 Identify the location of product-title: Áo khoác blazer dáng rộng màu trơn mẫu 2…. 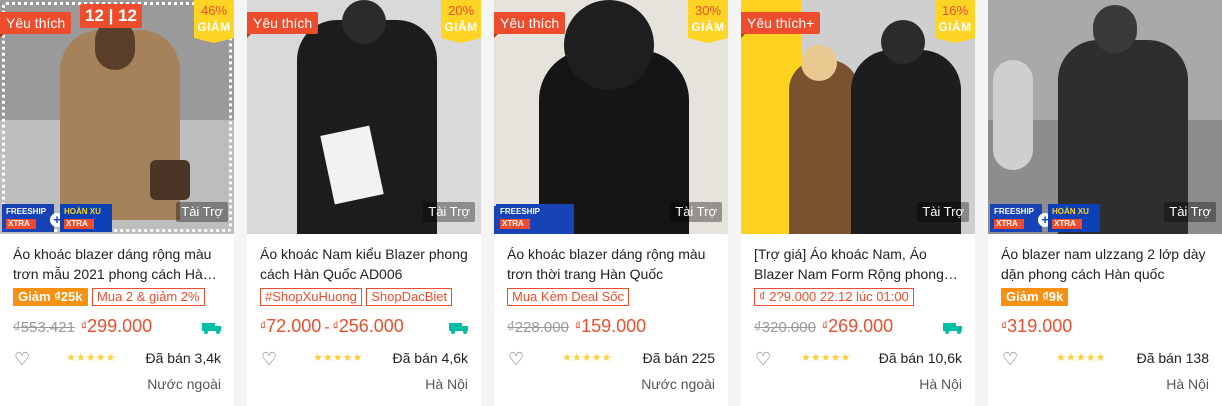
(118, 264).